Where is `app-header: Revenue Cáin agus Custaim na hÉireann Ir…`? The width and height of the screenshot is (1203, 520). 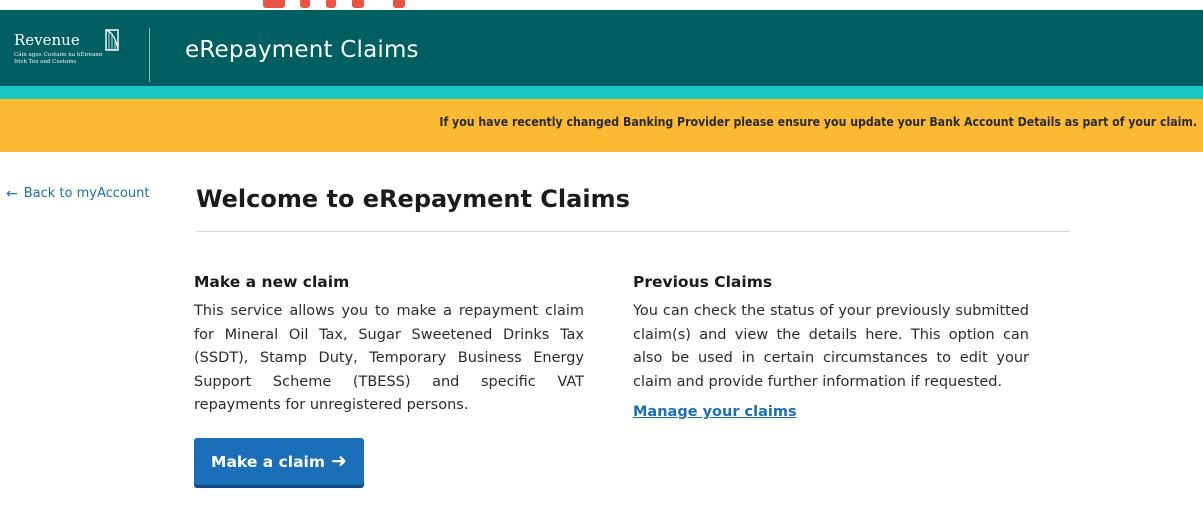
app-header: Revenue Cáin agus Custaim na hÉireann Ir… is located at coordinates (601, 48).